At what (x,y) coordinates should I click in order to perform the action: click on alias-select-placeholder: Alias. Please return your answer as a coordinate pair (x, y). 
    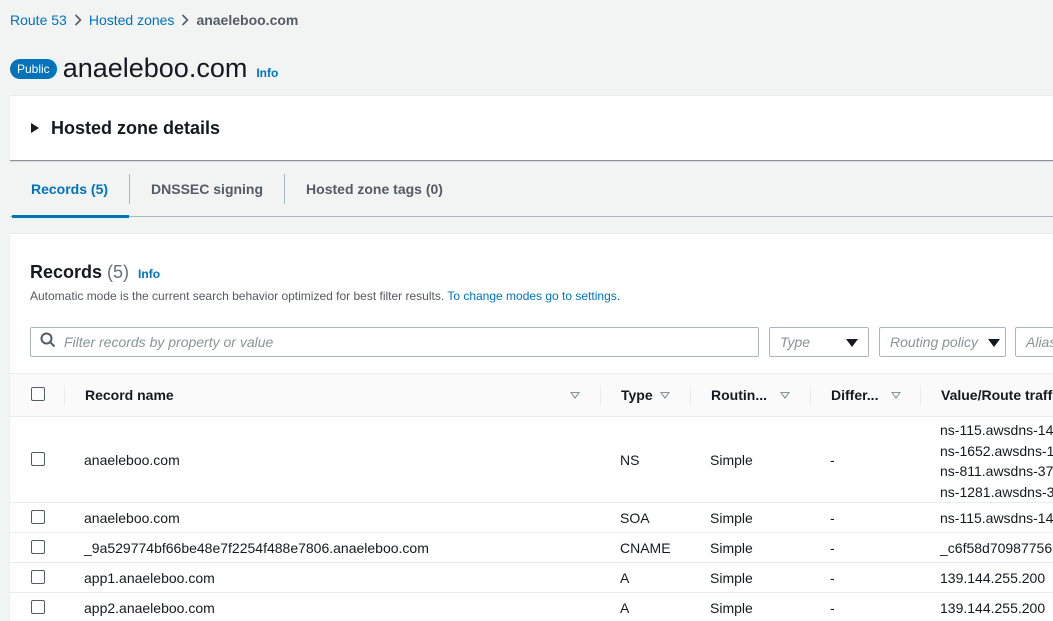
    Looking at the image, I should click on (1039, 342).